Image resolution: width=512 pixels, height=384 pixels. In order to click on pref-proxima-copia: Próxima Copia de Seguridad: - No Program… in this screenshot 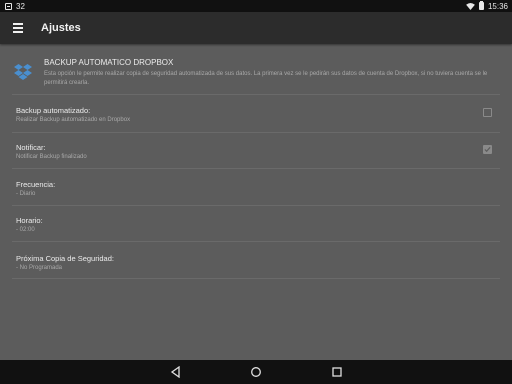, I will do `click(256, 262)`.